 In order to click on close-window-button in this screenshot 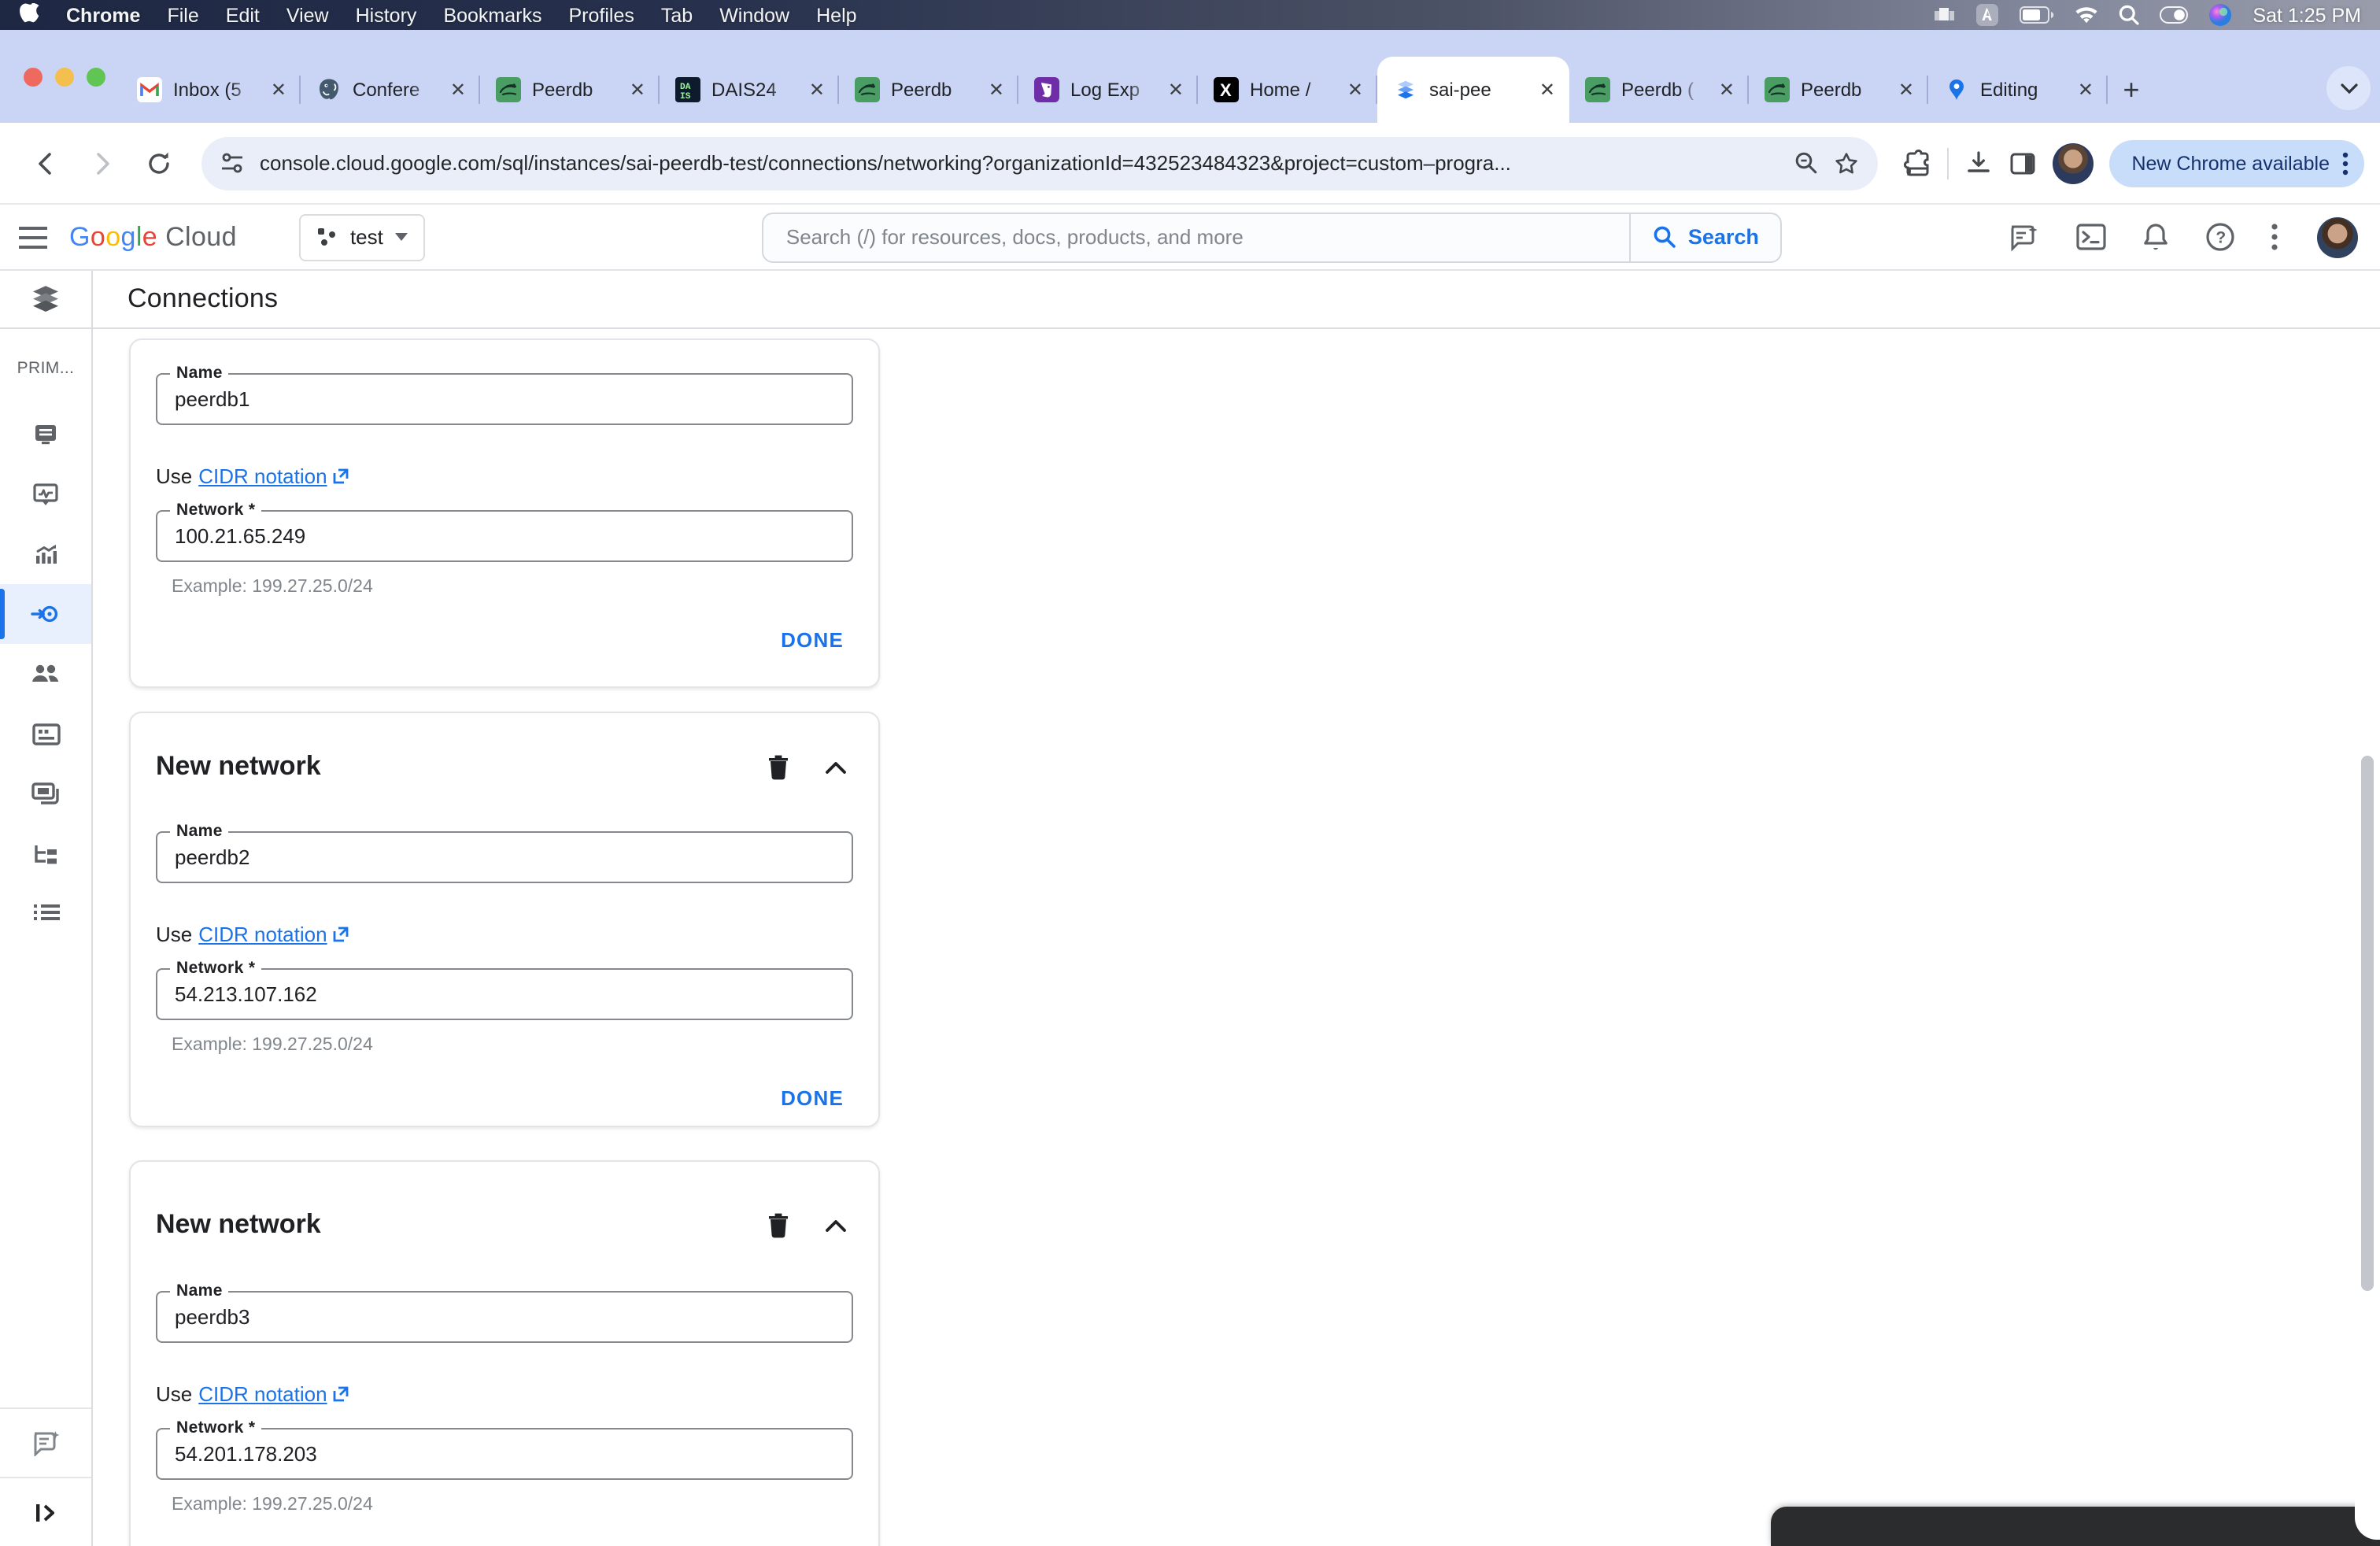, I will do `click(33, 76)`.